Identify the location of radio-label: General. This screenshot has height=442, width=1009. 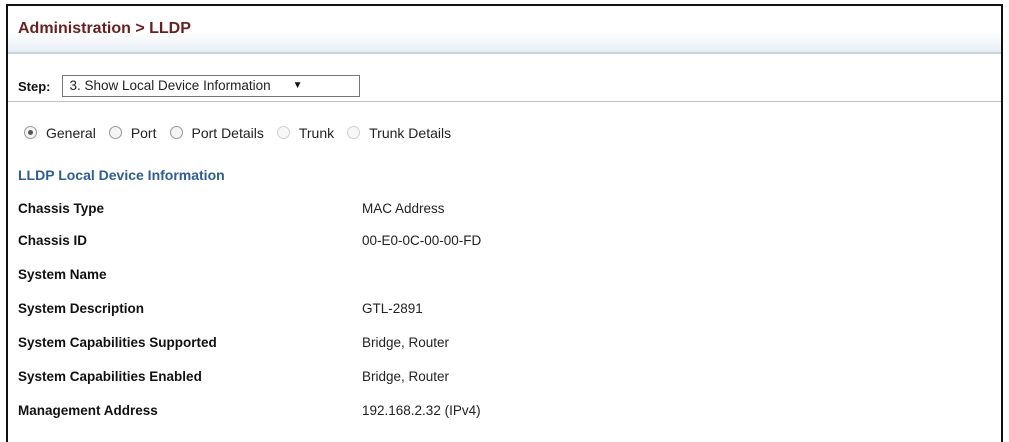
(71, 132).